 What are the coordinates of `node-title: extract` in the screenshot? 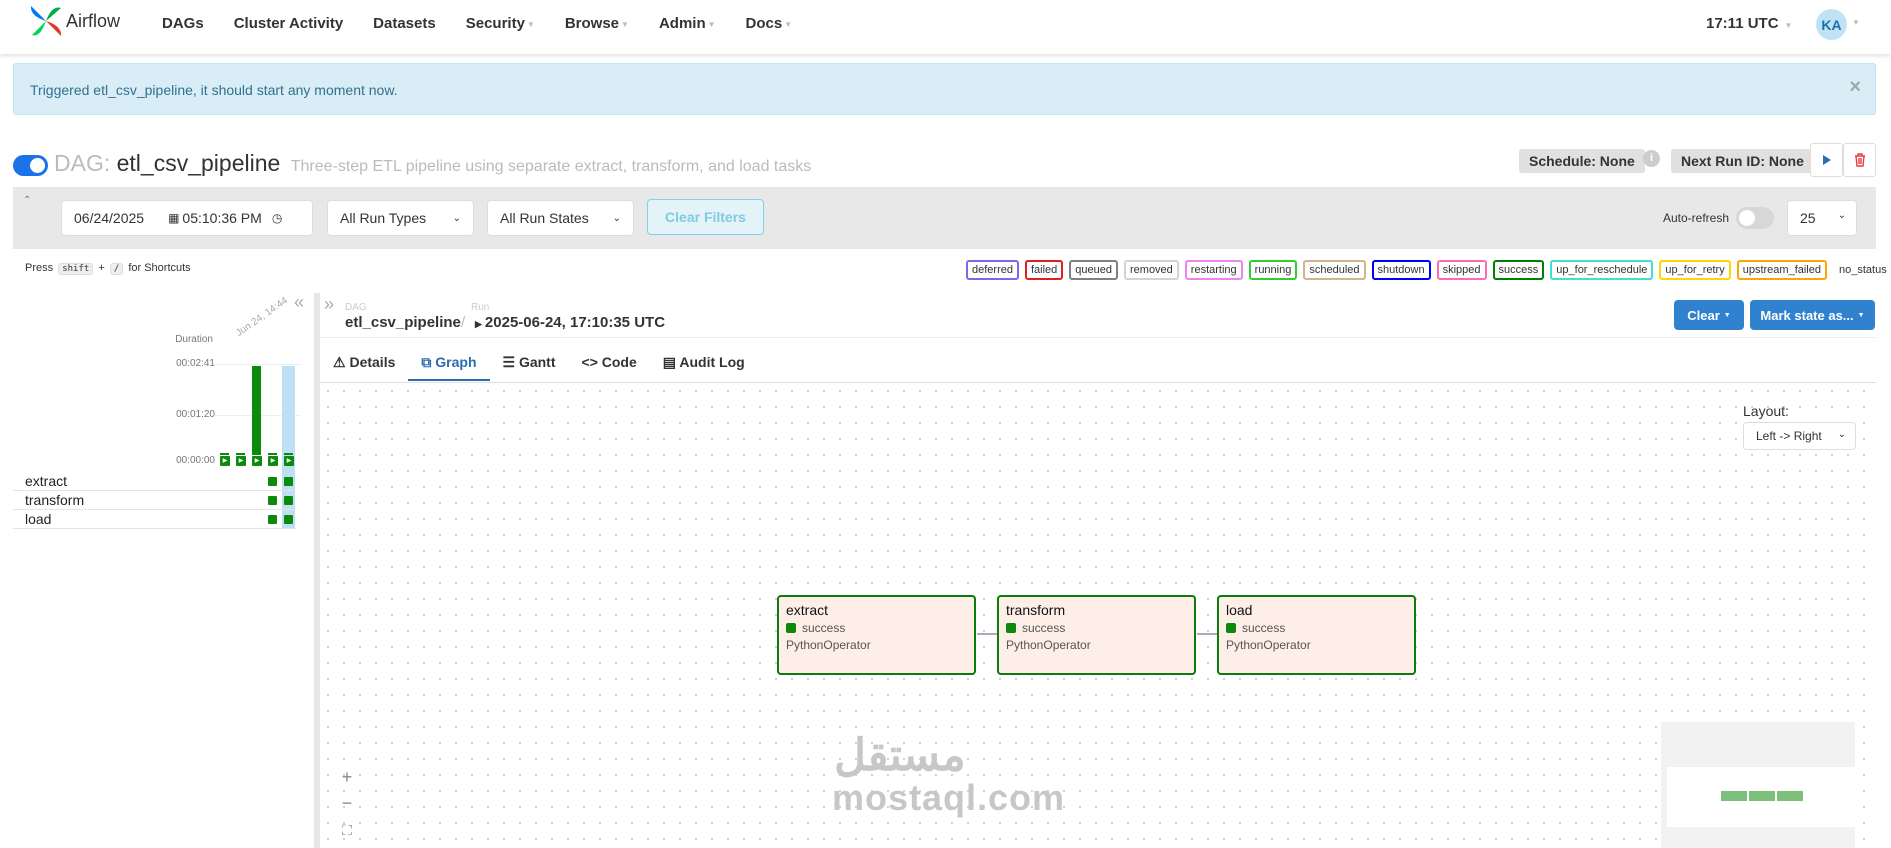 It's located at (807, 610).